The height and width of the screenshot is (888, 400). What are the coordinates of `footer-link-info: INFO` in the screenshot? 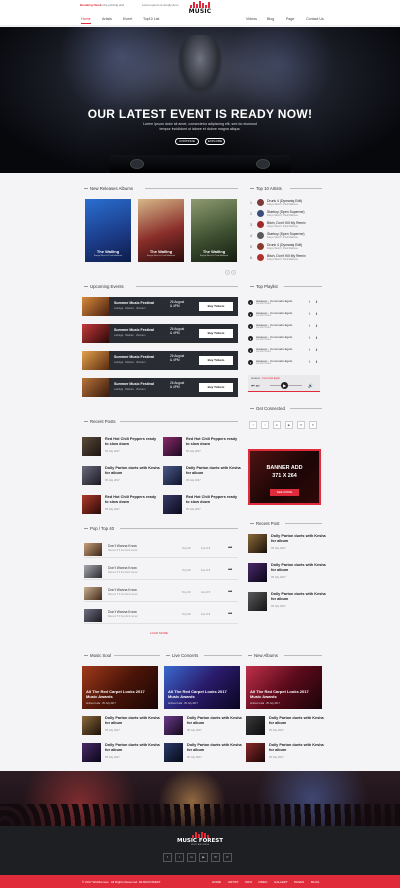 It's located at (248, 882).